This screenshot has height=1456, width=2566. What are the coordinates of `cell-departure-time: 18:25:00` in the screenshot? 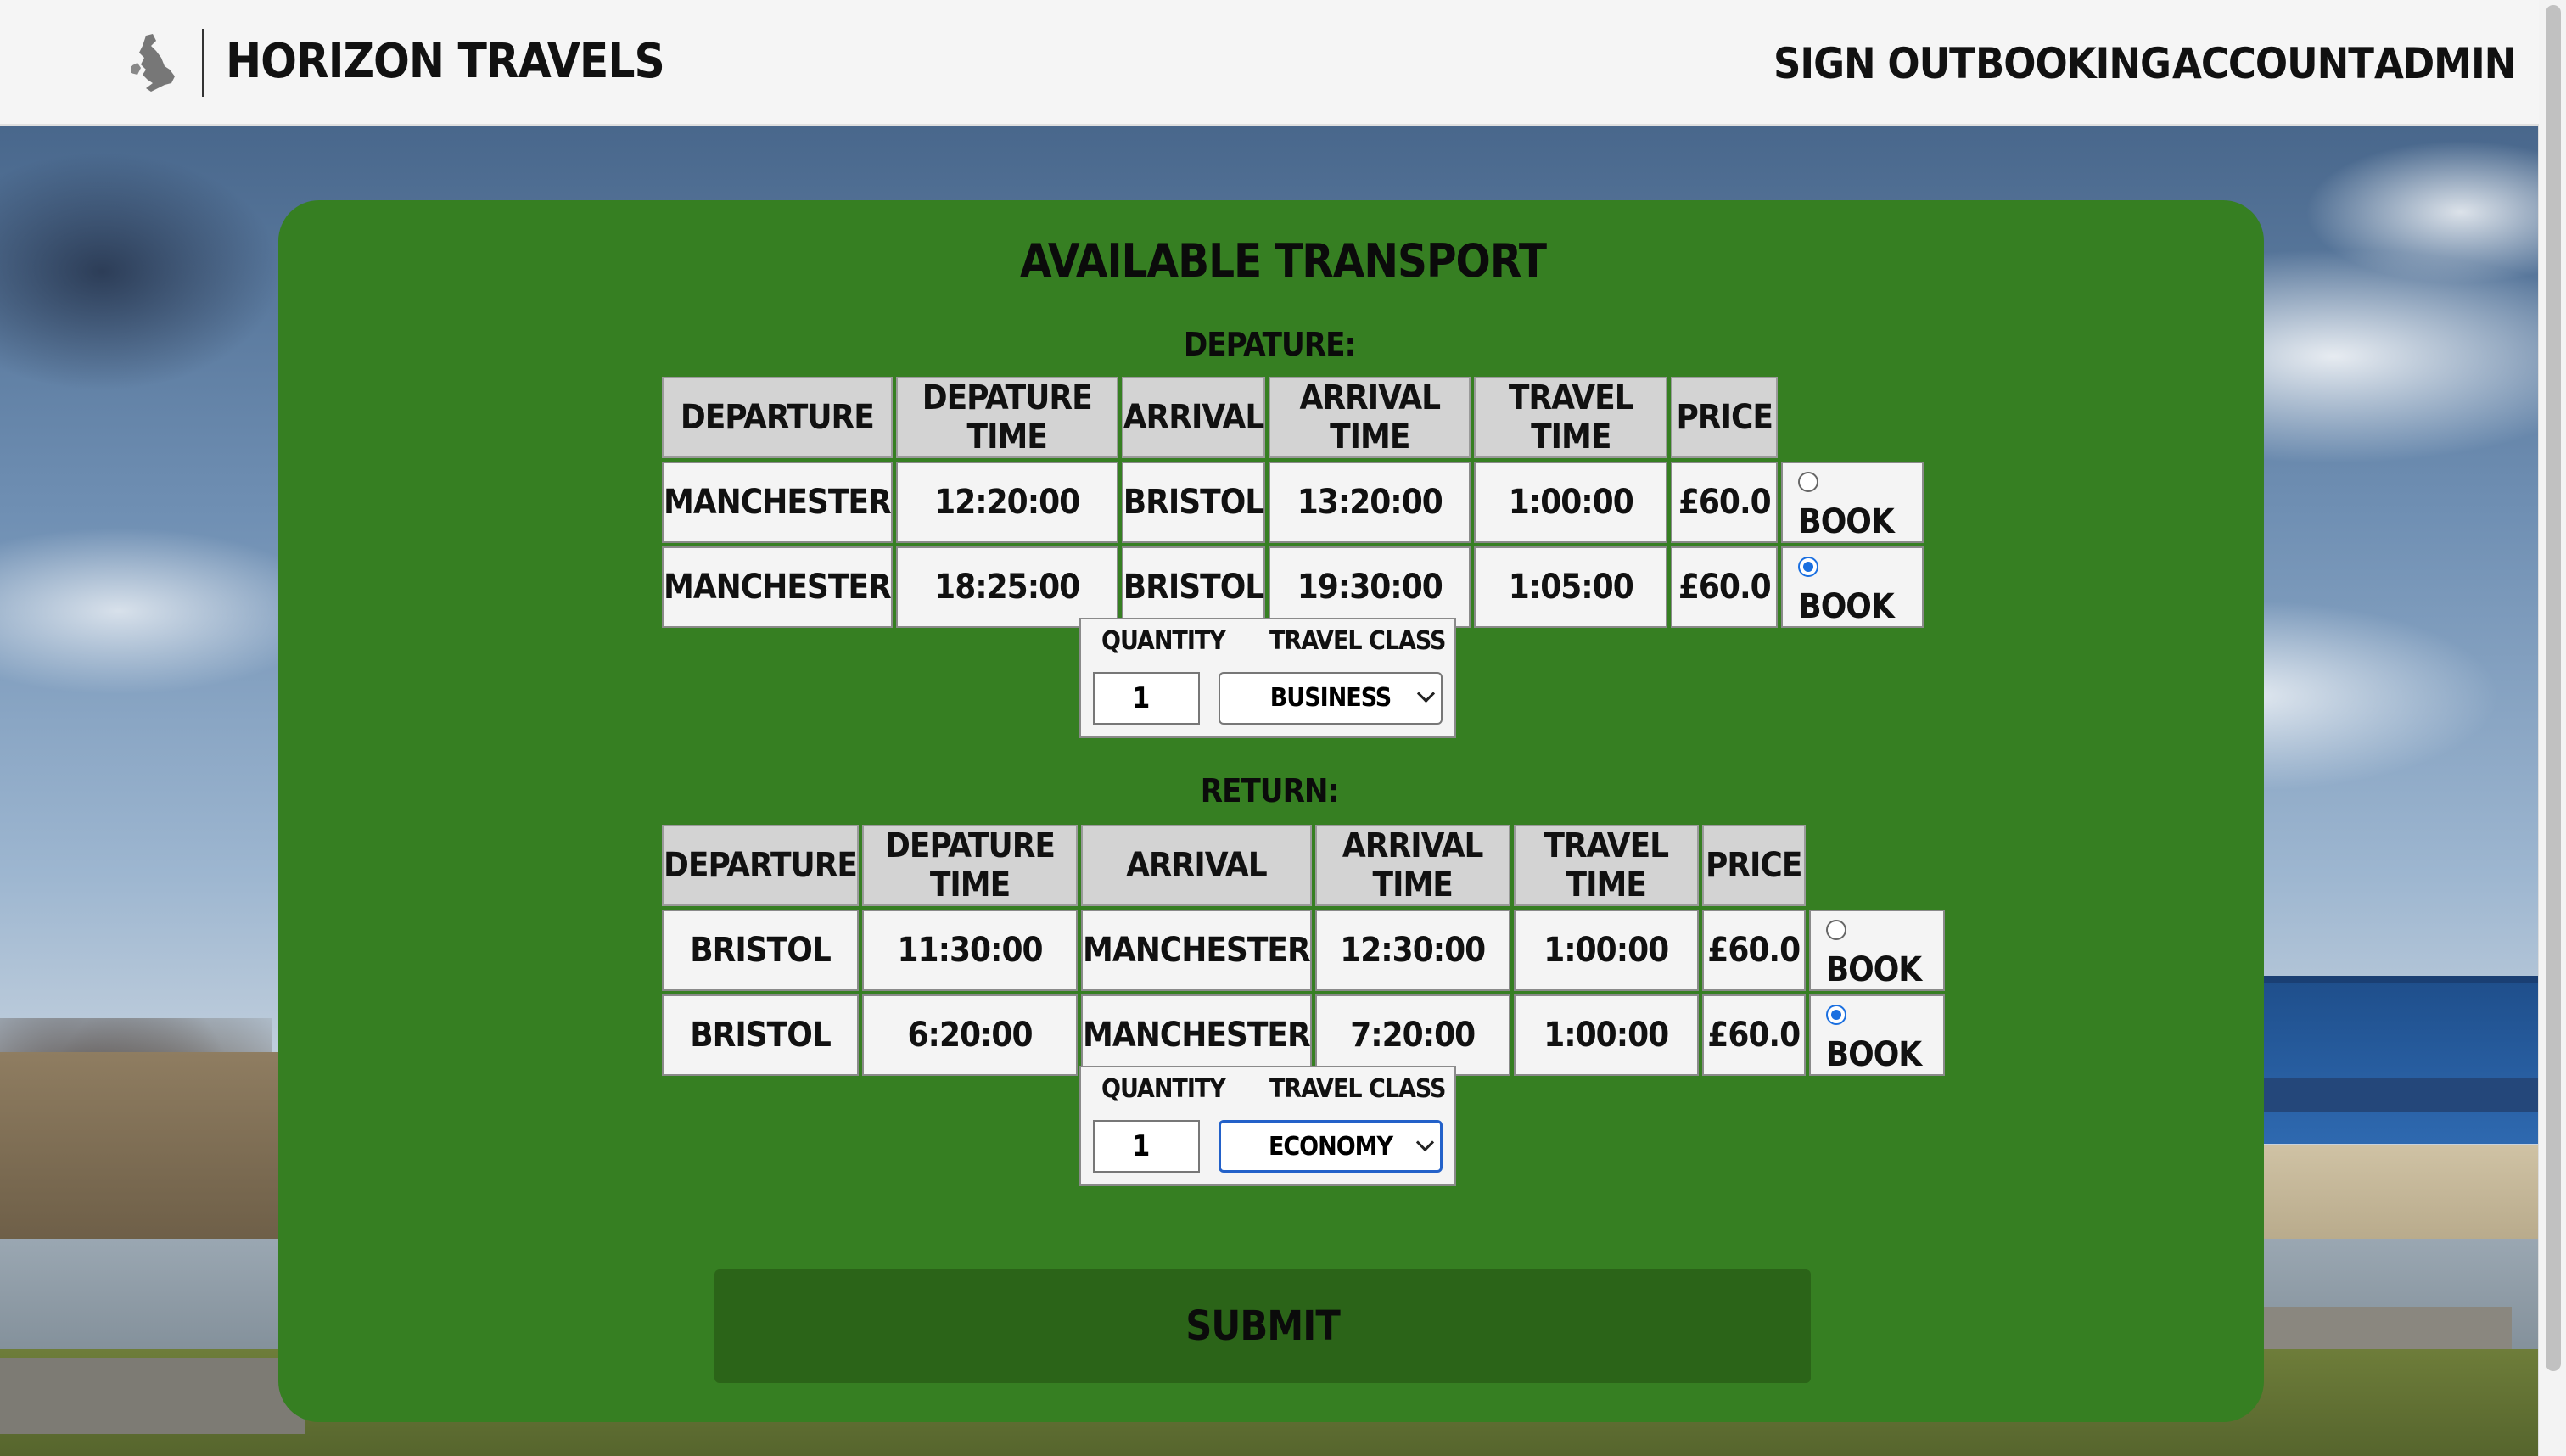 It's located at (1006, 587).